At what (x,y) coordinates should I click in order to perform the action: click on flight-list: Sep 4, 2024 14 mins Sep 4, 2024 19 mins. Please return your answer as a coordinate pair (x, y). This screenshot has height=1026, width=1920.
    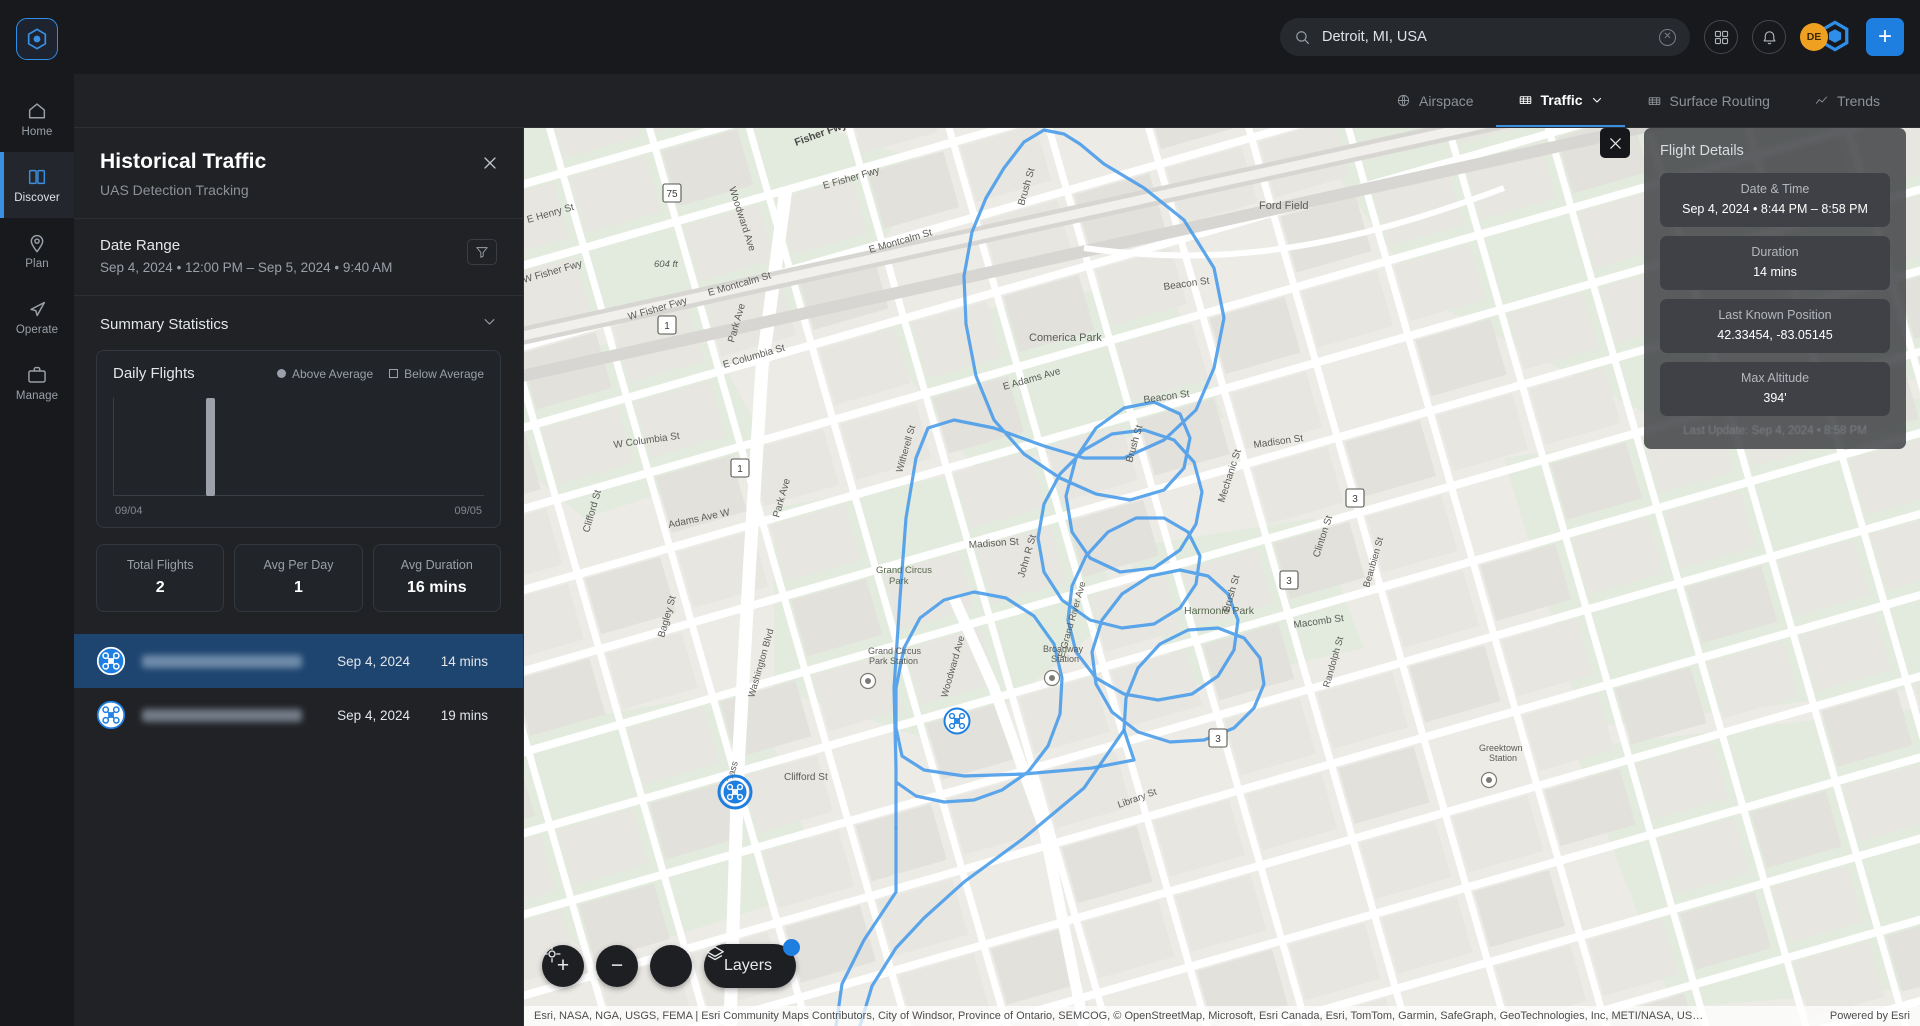
    Looking at the image, I should click on (298, 688).